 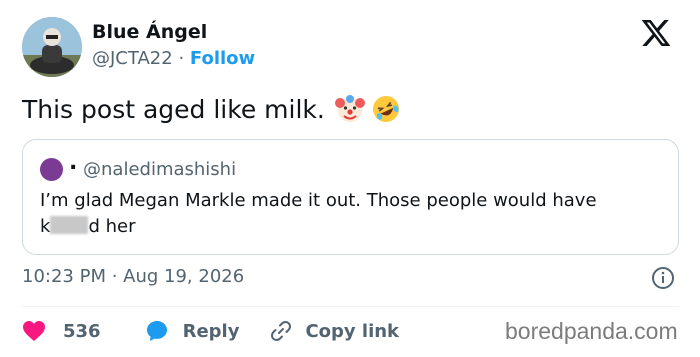 What do you see at coordinates (69, 225) in the screenshot?
I see `censored-word-blur` at bounding box center [69, 225].